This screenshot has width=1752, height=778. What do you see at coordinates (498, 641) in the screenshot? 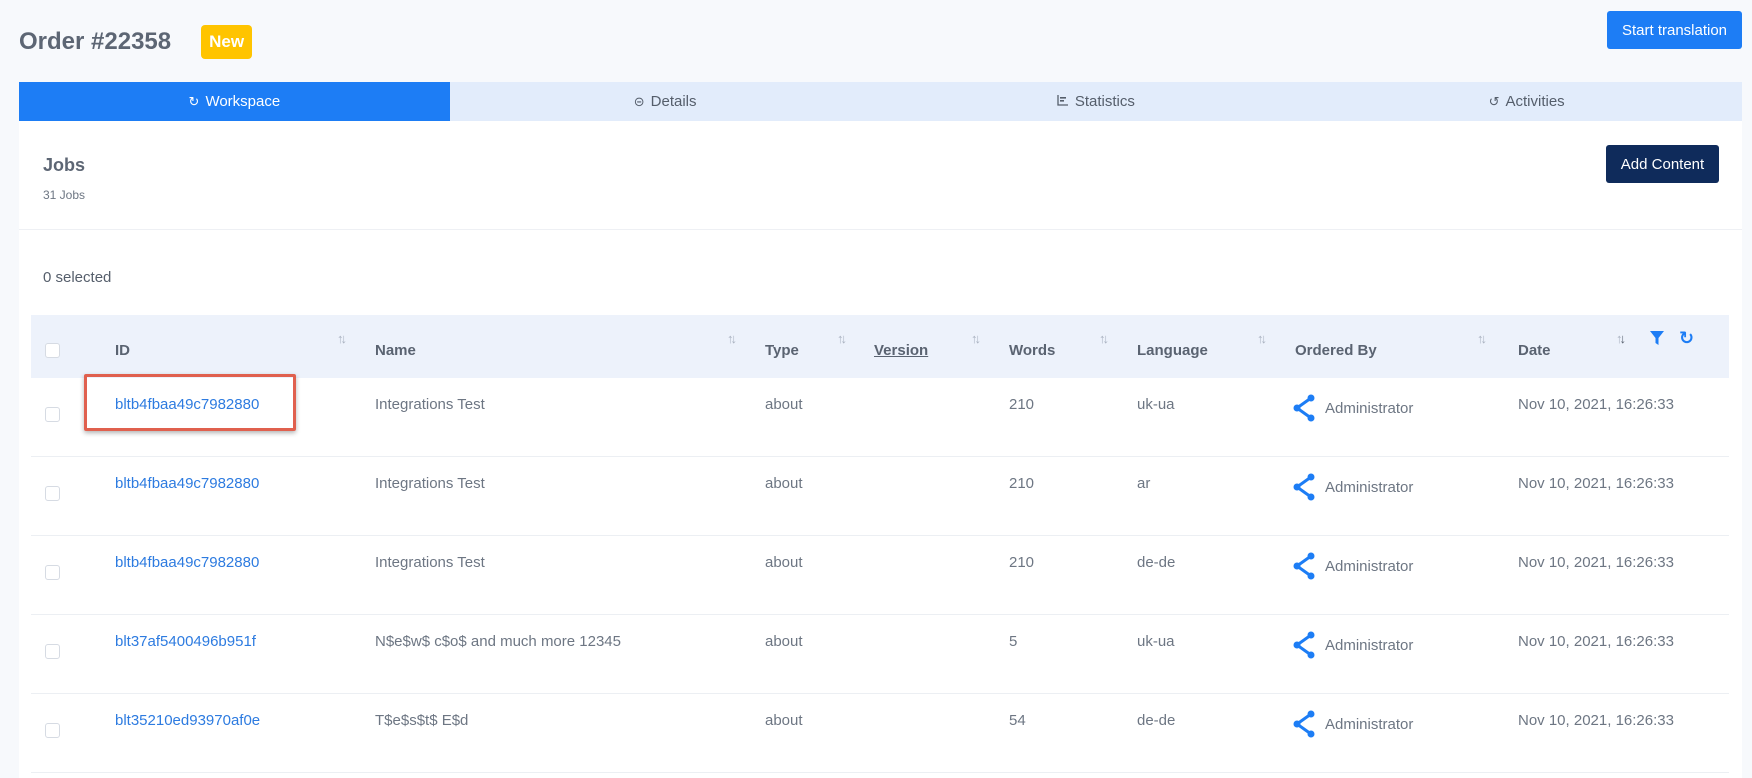
I see `job-name: N$e$w$ c$o$ and much more 12345` at bounding box center [498, 641].